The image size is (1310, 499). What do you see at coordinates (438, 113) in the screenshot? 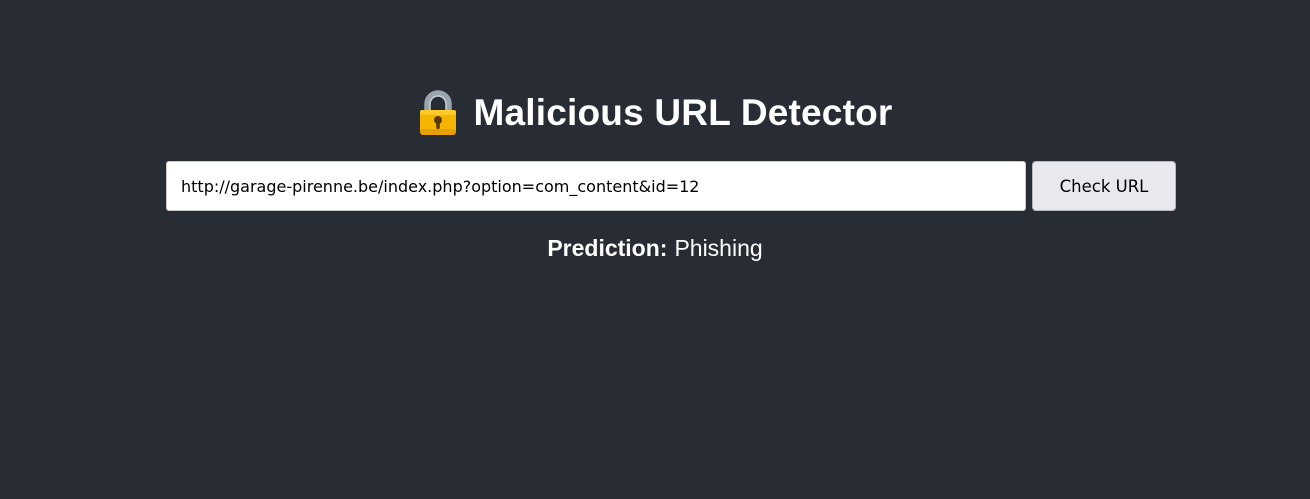
I see `lock-icon` at bounding box center [438, 113].